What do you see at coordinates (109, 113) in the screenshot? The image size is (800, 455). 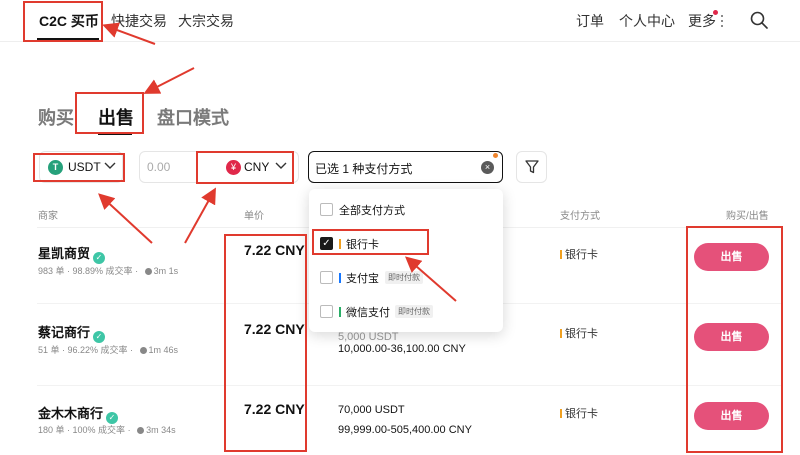 I see `annotation-box-sell-tab` at bounding box center [109, 113].